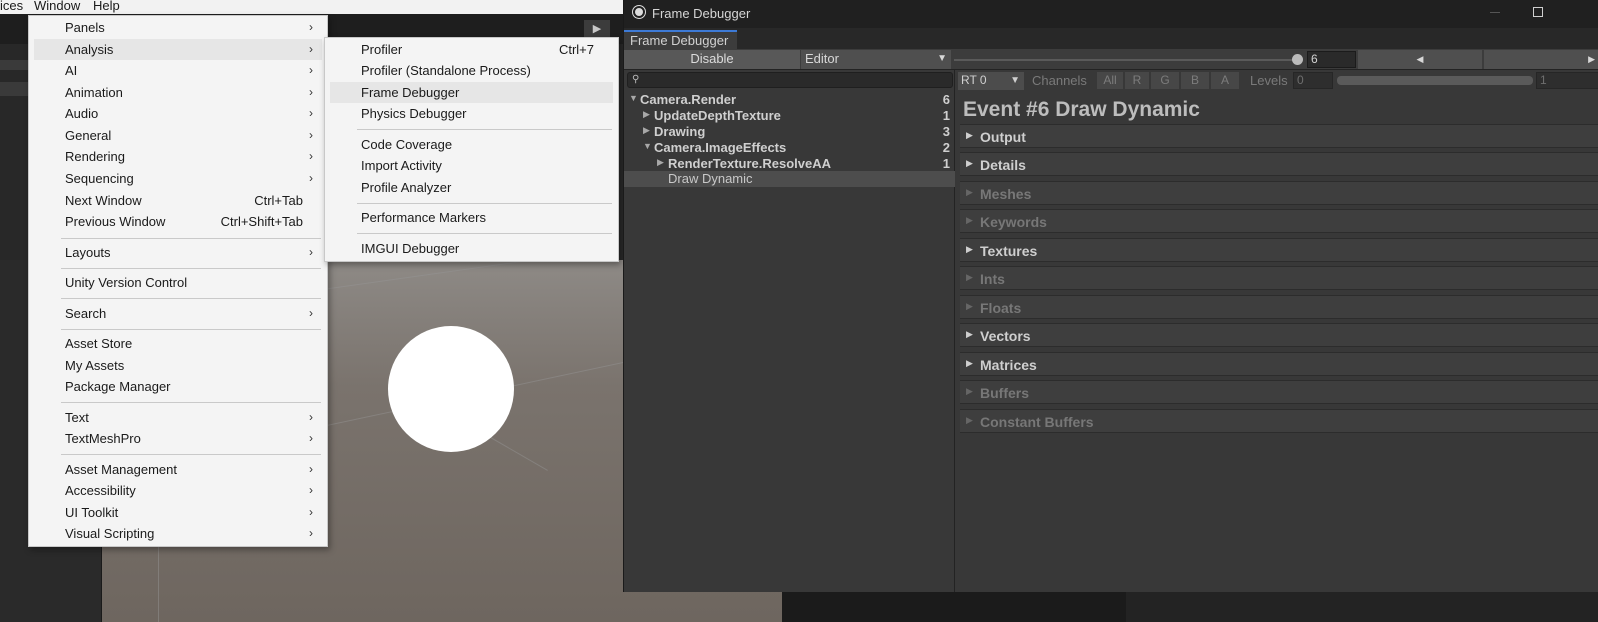 The image size is (1598, 622). I want to click on section-matrices: ▶ Matrices, so click(1279, 364).